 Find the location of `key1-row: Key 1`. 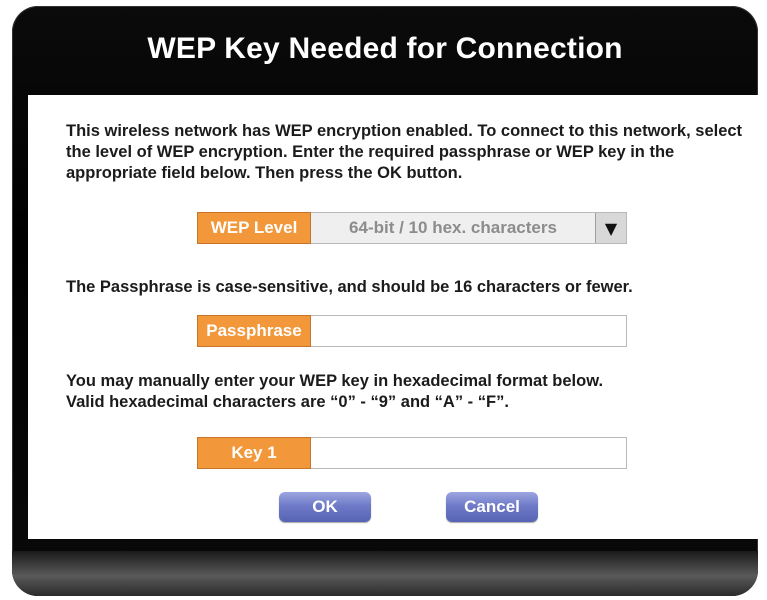

key1-row: Key 1 is located at coordinates (412, 453).